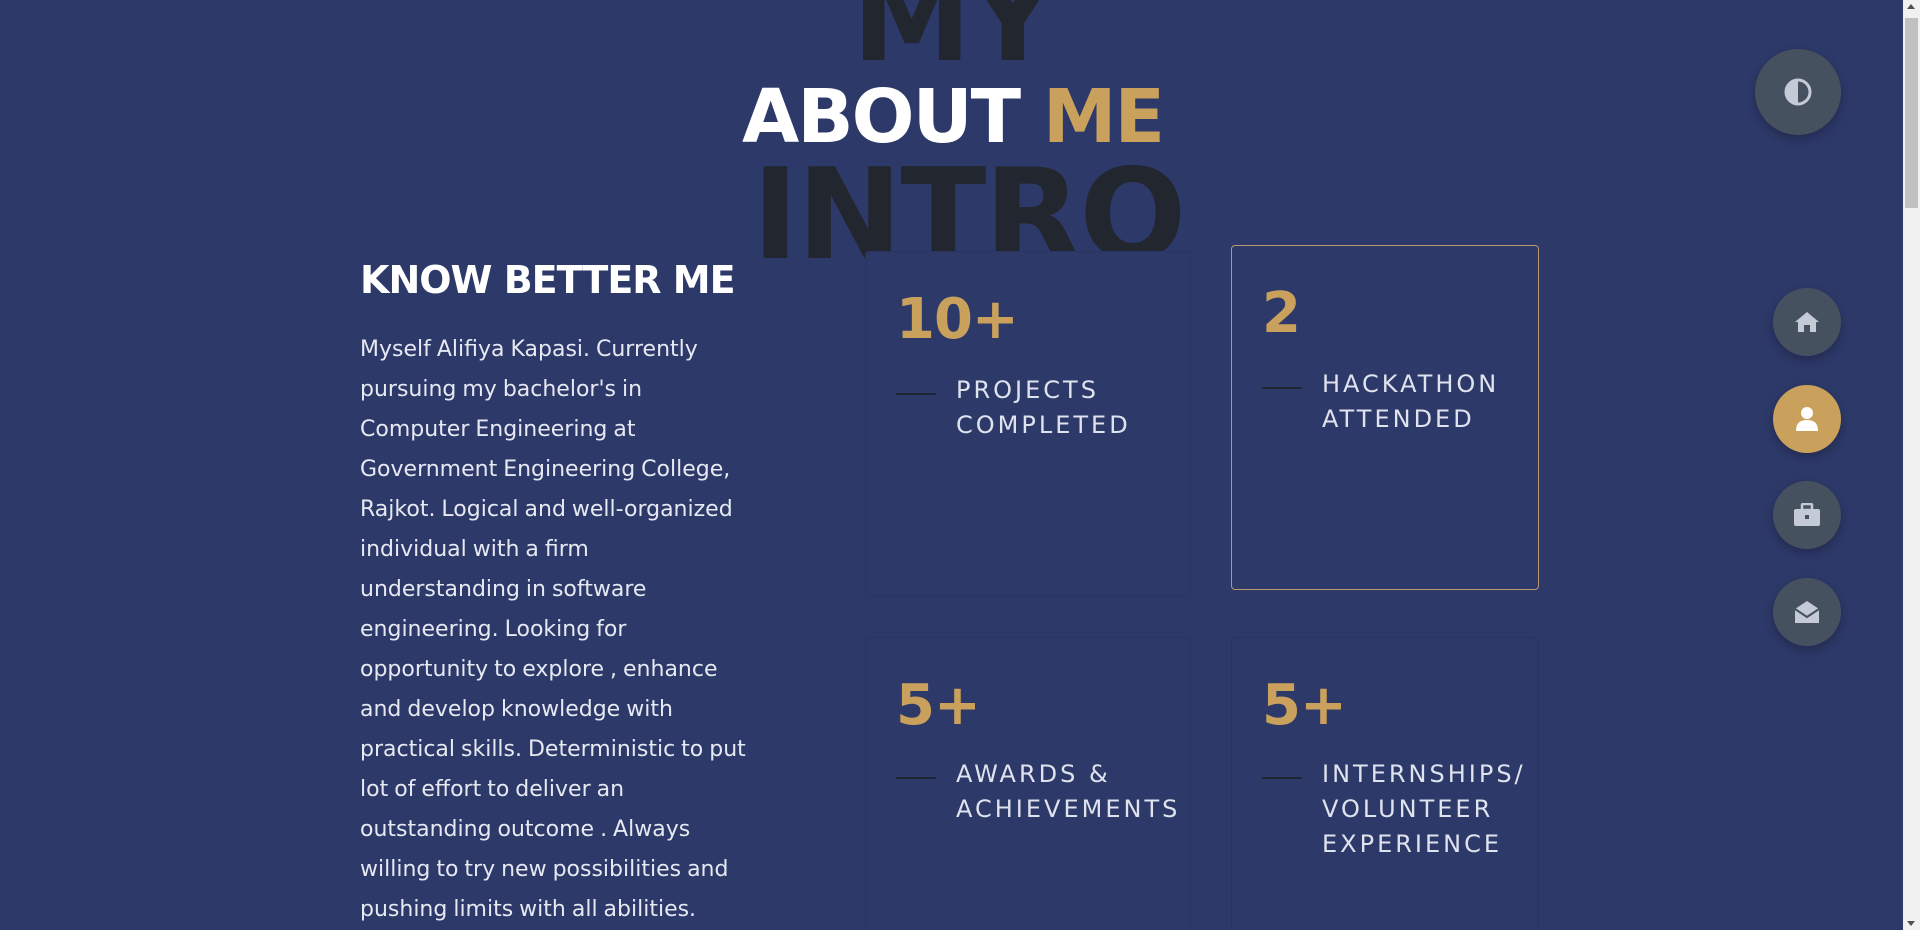  I want to click on stat-card-hackathon: 2 HACKATHON ATTENDED, so click(1385, 417).